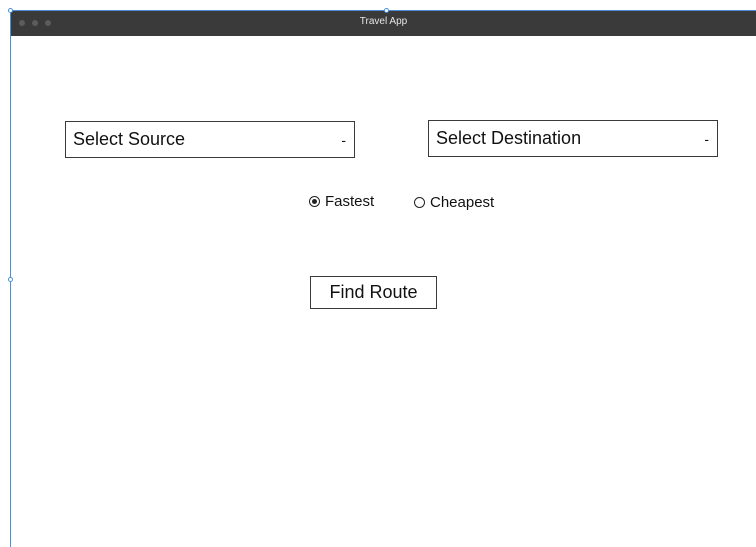 The height and width of the screenshot is (547, 756). What do you see at coordinates (10, 10) in the screenshot?
I see `resize-handle-top-left` at bounding box center [10, 10].